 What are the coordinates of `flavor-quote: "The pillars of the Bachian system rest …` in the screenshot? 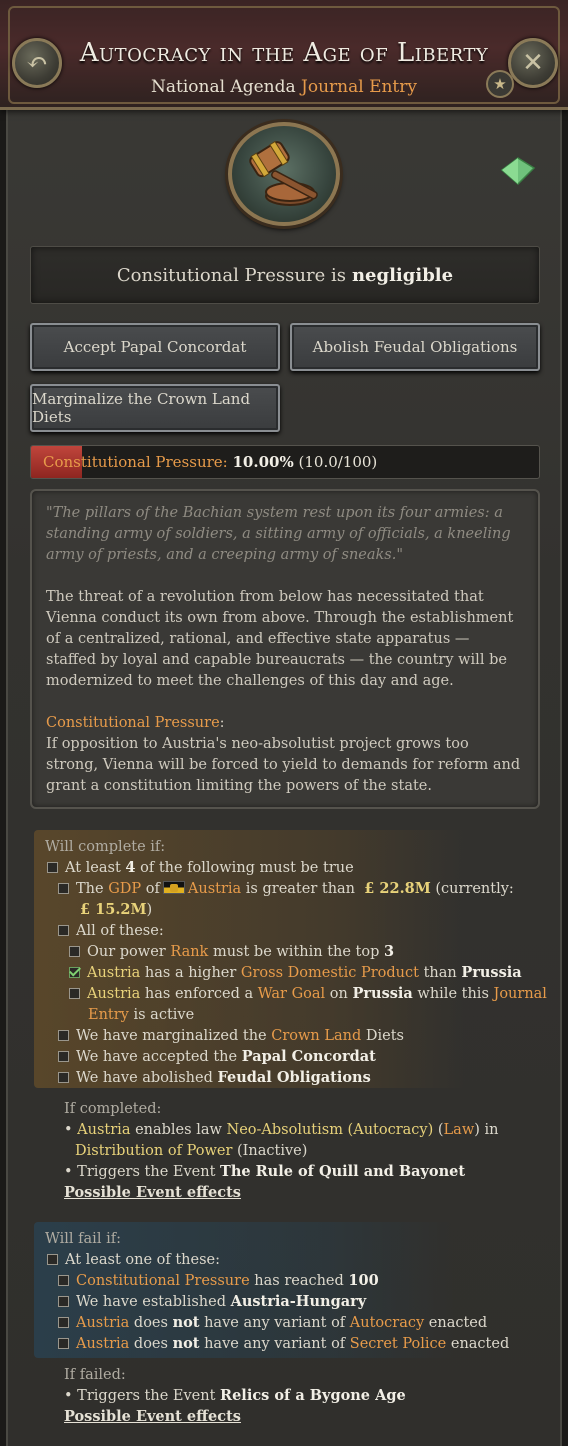 It's located at (278, 534).